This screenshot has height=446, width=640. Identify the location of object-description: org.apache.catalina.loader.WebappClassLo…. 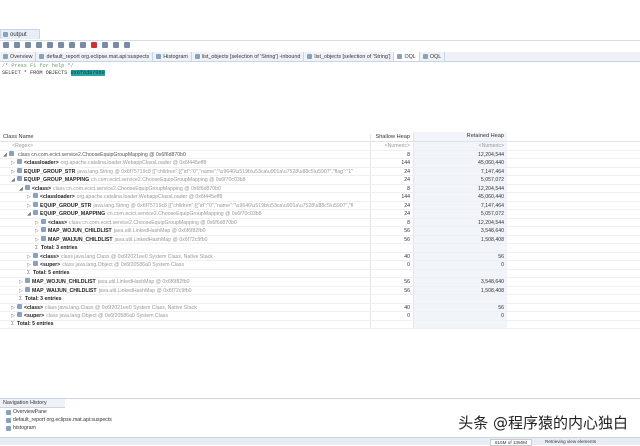
(133, 163).